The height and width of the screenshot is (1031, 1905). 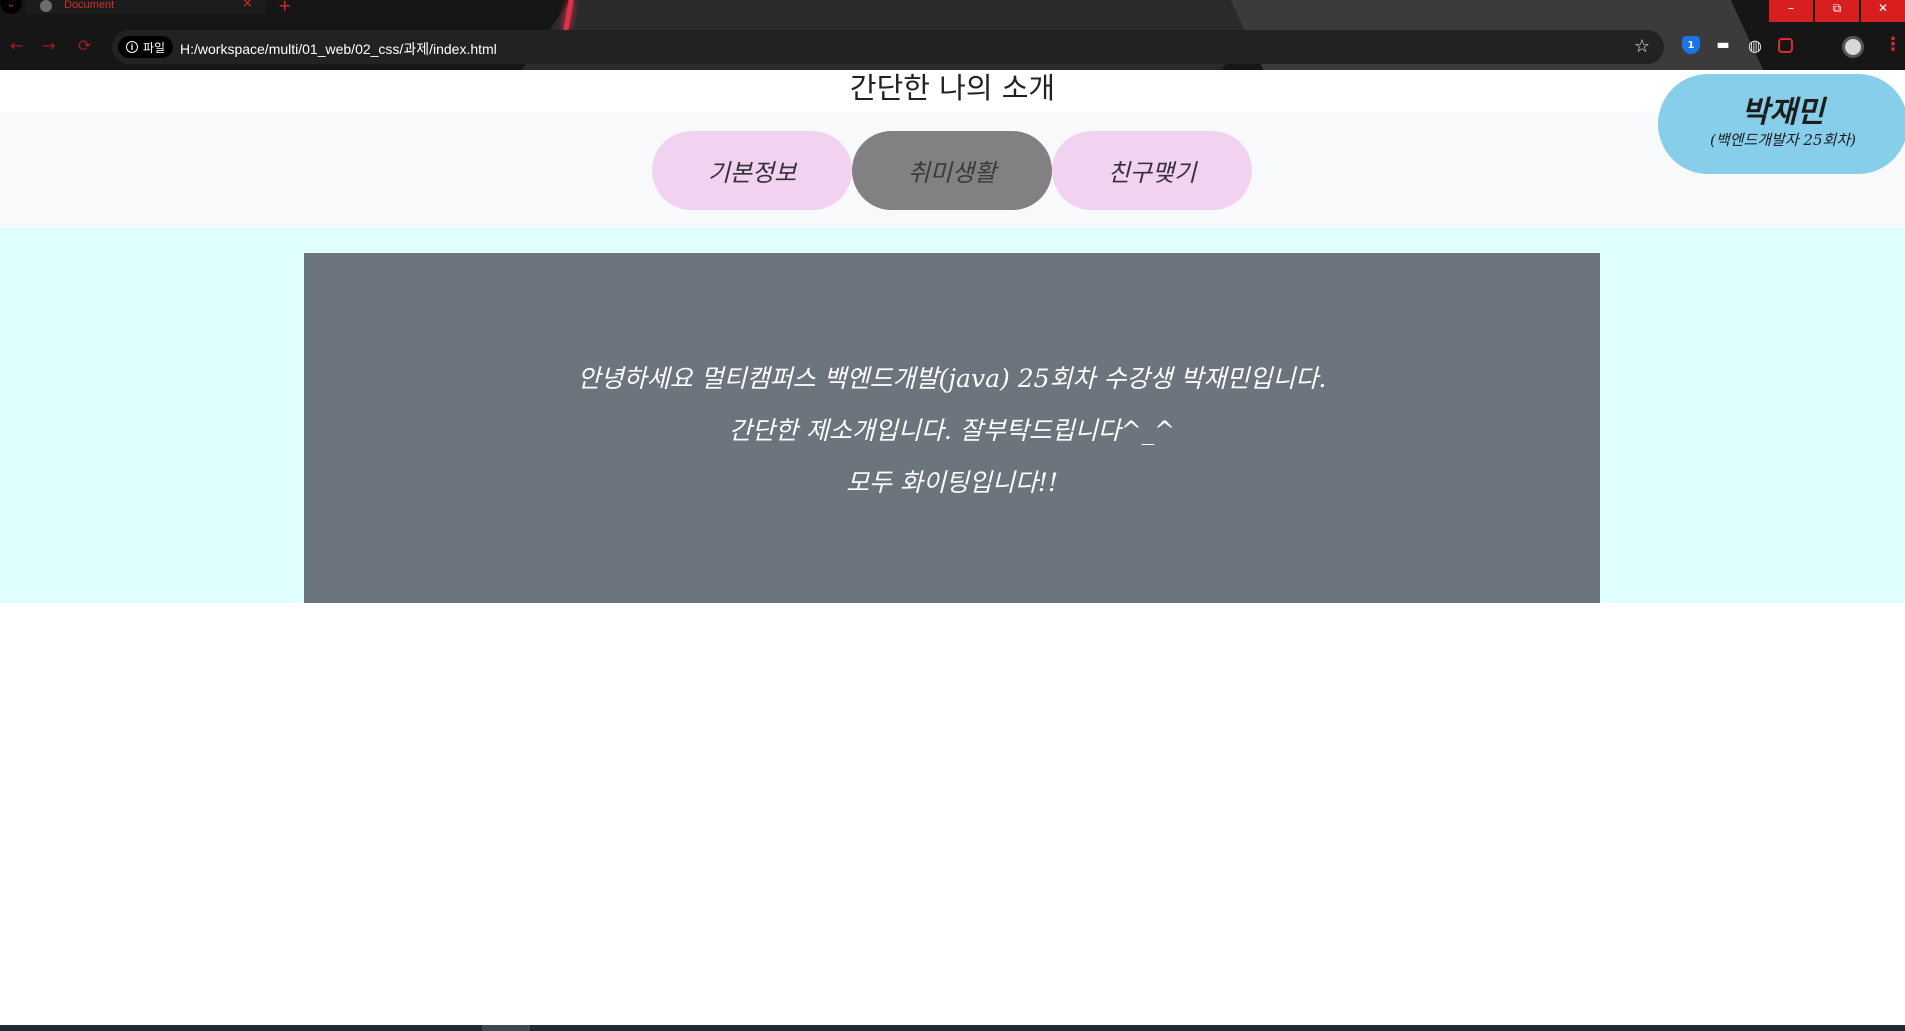 I want to click on profile-badge: 박재민 (백엔드개발자 25회차), so click(x=1781, y=124).